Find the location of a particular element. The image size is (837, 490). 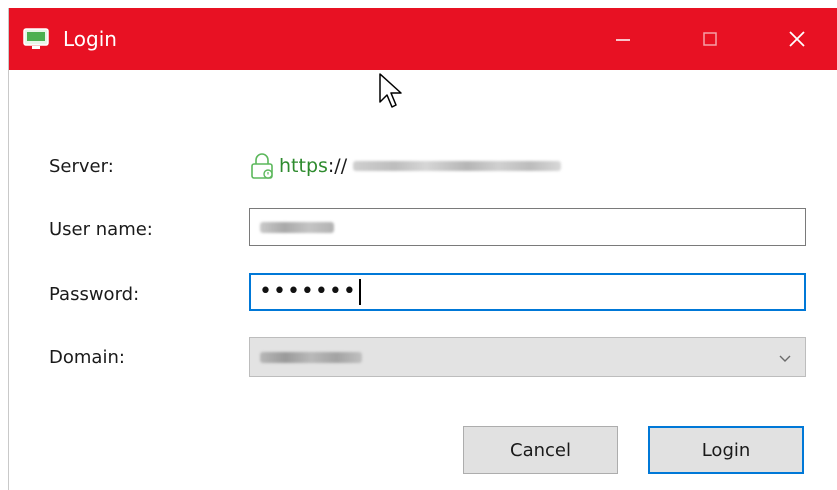

maximize-button is located at coordinates (710, 39).